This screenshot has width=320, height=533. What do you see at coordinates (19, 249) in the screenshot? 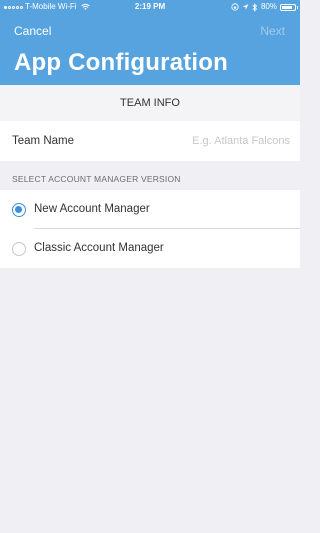
I see `radio-unselected-icon` at bounding box center [19, 249].